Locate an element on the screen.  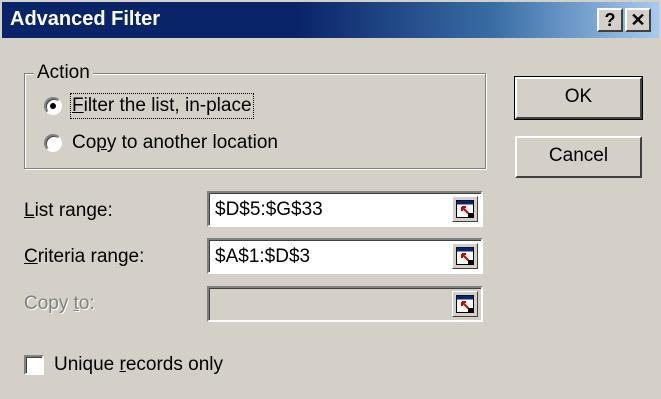
unique-records-checkbox-row: Unique records only is located at coordinates (123, 365).